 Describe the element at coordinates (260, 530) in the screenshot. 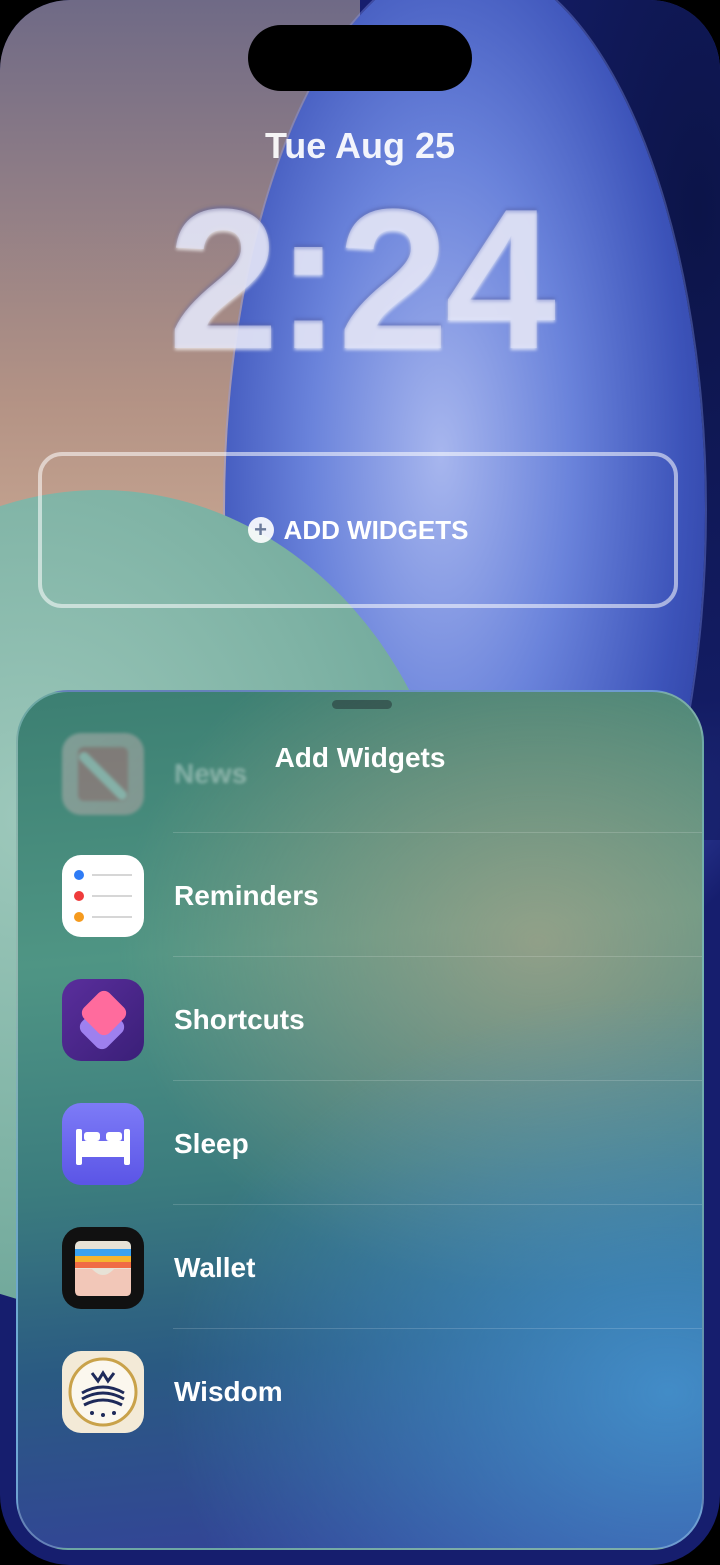

I see `plus-icon: +` at that location.